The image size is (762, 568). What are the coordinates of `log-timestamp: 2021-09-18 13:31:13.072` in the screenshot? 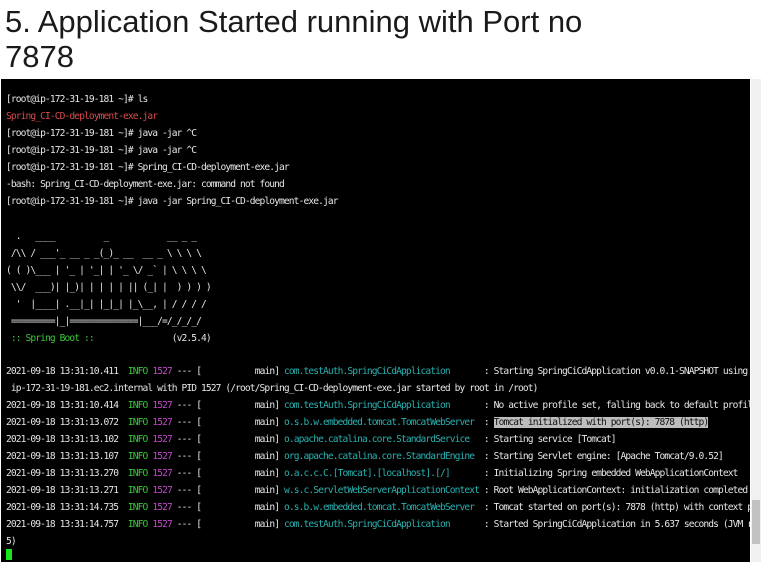 It's located at (62, 422).